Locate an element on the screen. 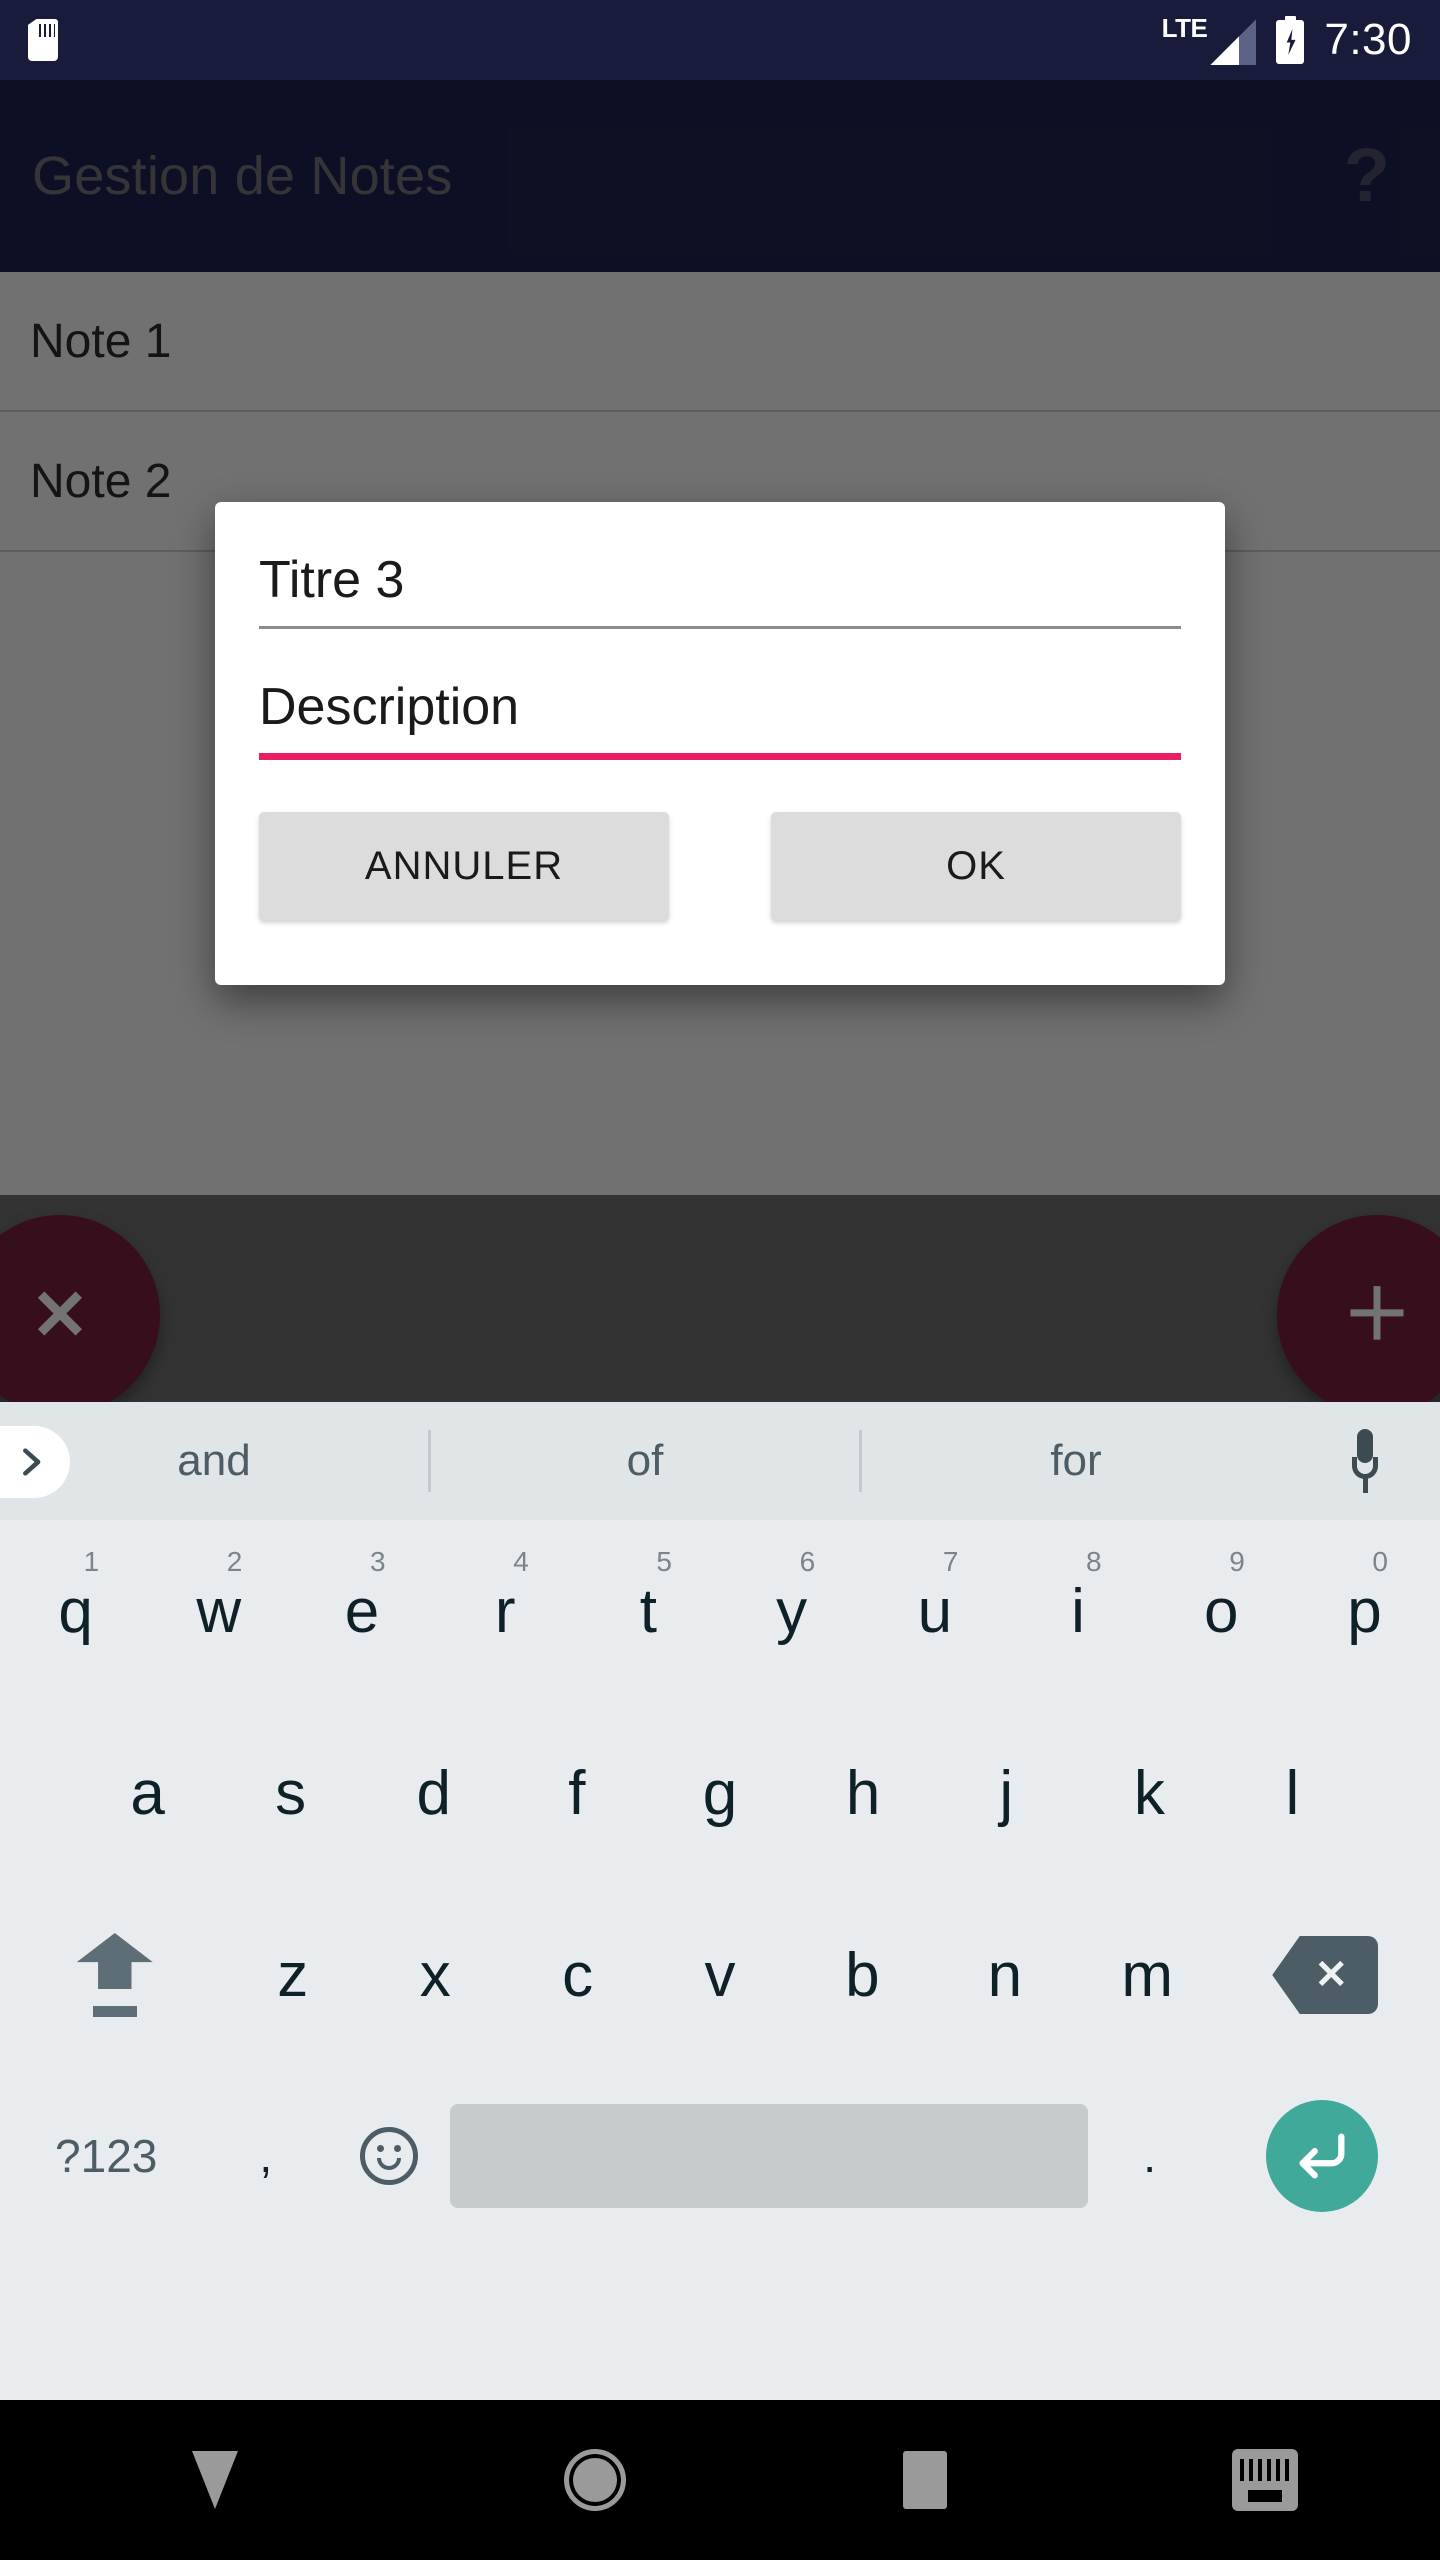 This screenshot has height=2560, width=1440. sd-card-icon is located at coordinates (43, 40).